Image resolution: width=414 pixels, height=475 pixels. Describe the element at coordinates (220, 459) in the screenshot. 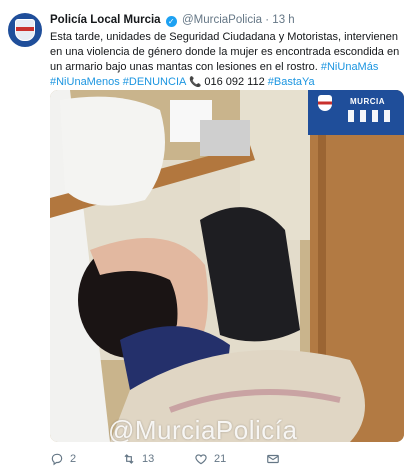

I see `like-count: 21` at that location.